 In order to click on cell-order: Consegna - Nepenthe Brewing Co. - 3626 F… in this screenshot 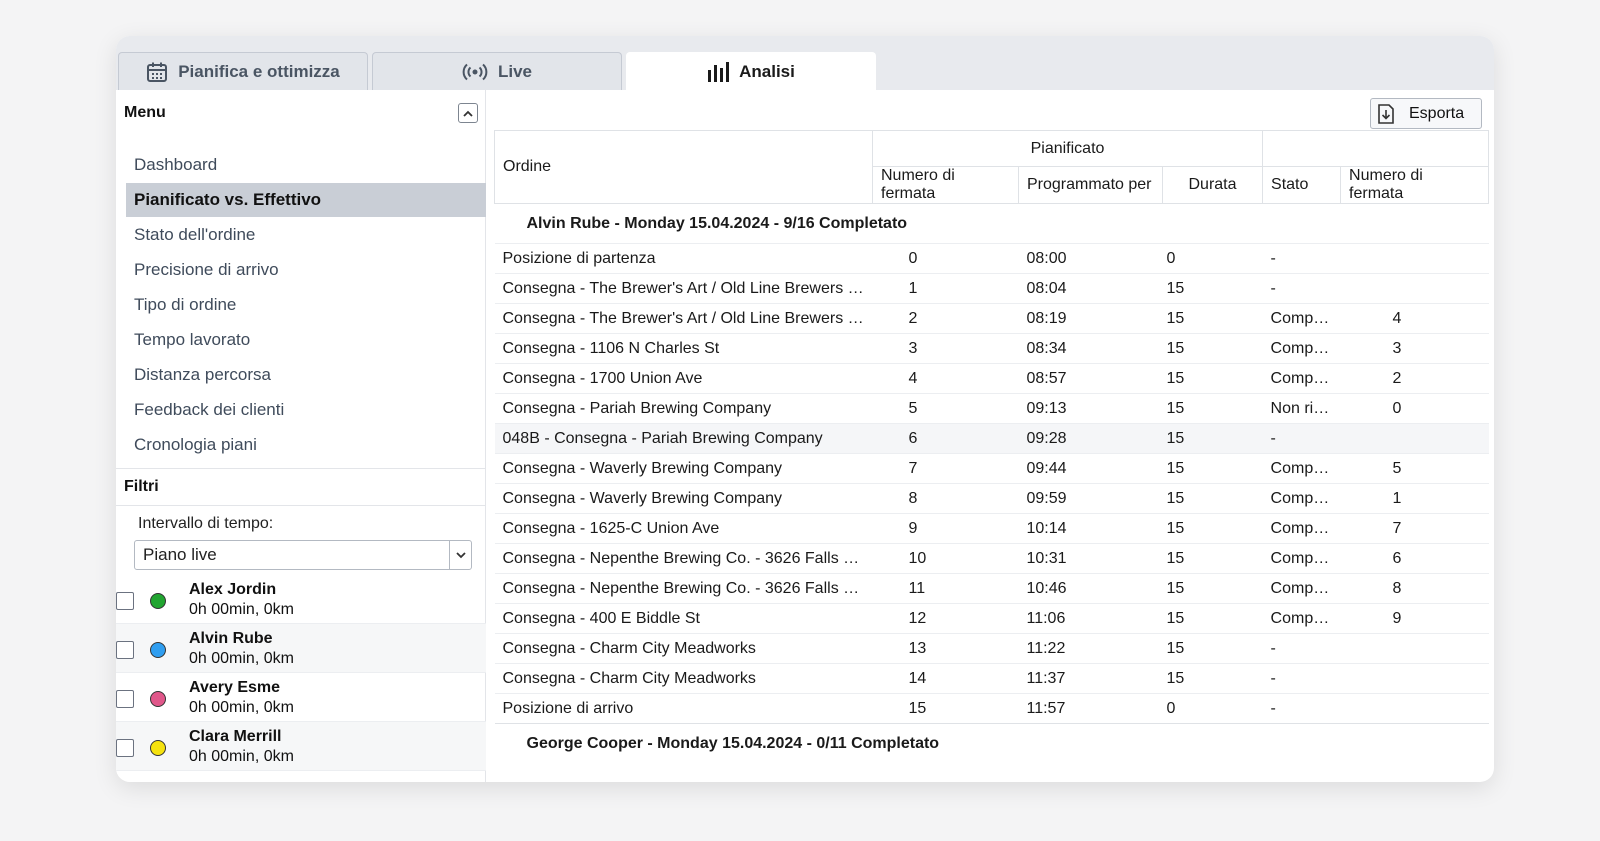, I will do `click(683, 588)`.